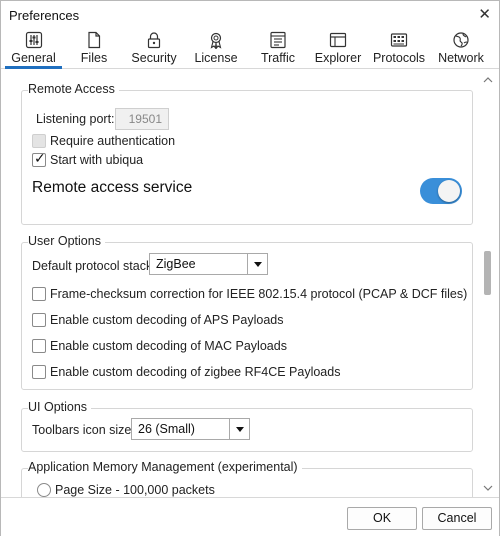 This screenshot has height=536, width=500. I want to click on tab-explorer: Explorer, so click(338, 49).